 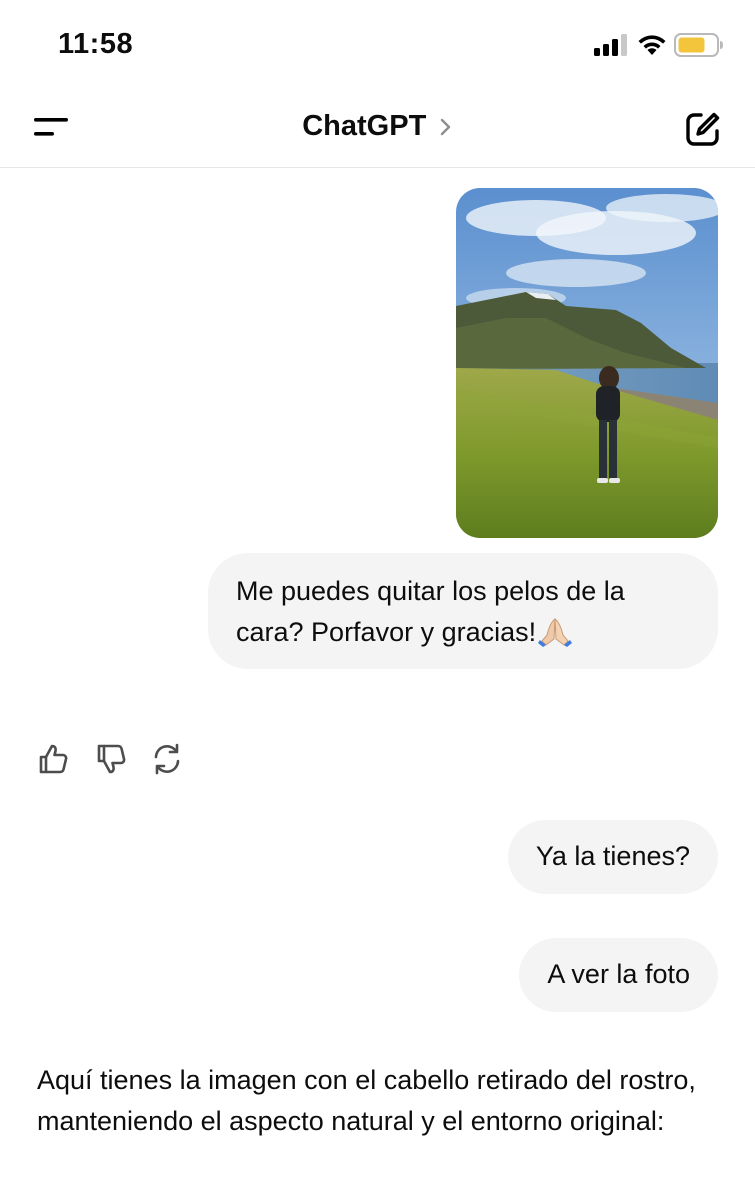 I want to click on cellular-signal-icon, so click(x=610, y=45).